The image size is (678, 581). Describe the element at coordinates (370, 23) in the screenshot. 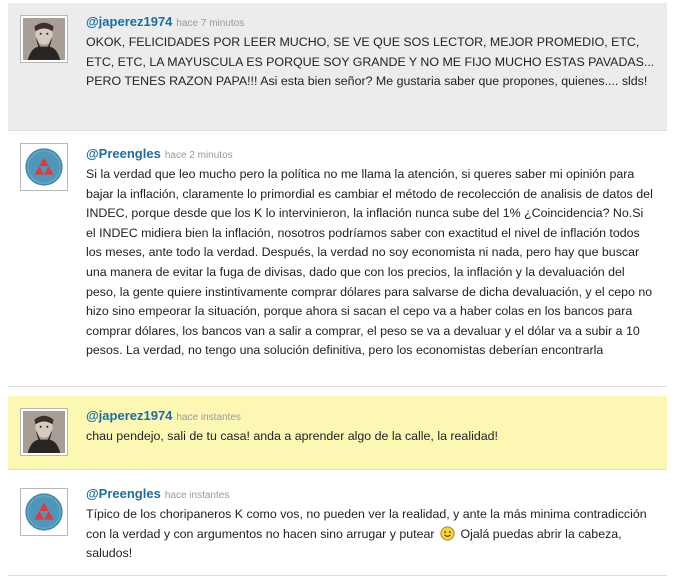

I see `post-header: @japerez1974 hace 7 minutos` at that location.